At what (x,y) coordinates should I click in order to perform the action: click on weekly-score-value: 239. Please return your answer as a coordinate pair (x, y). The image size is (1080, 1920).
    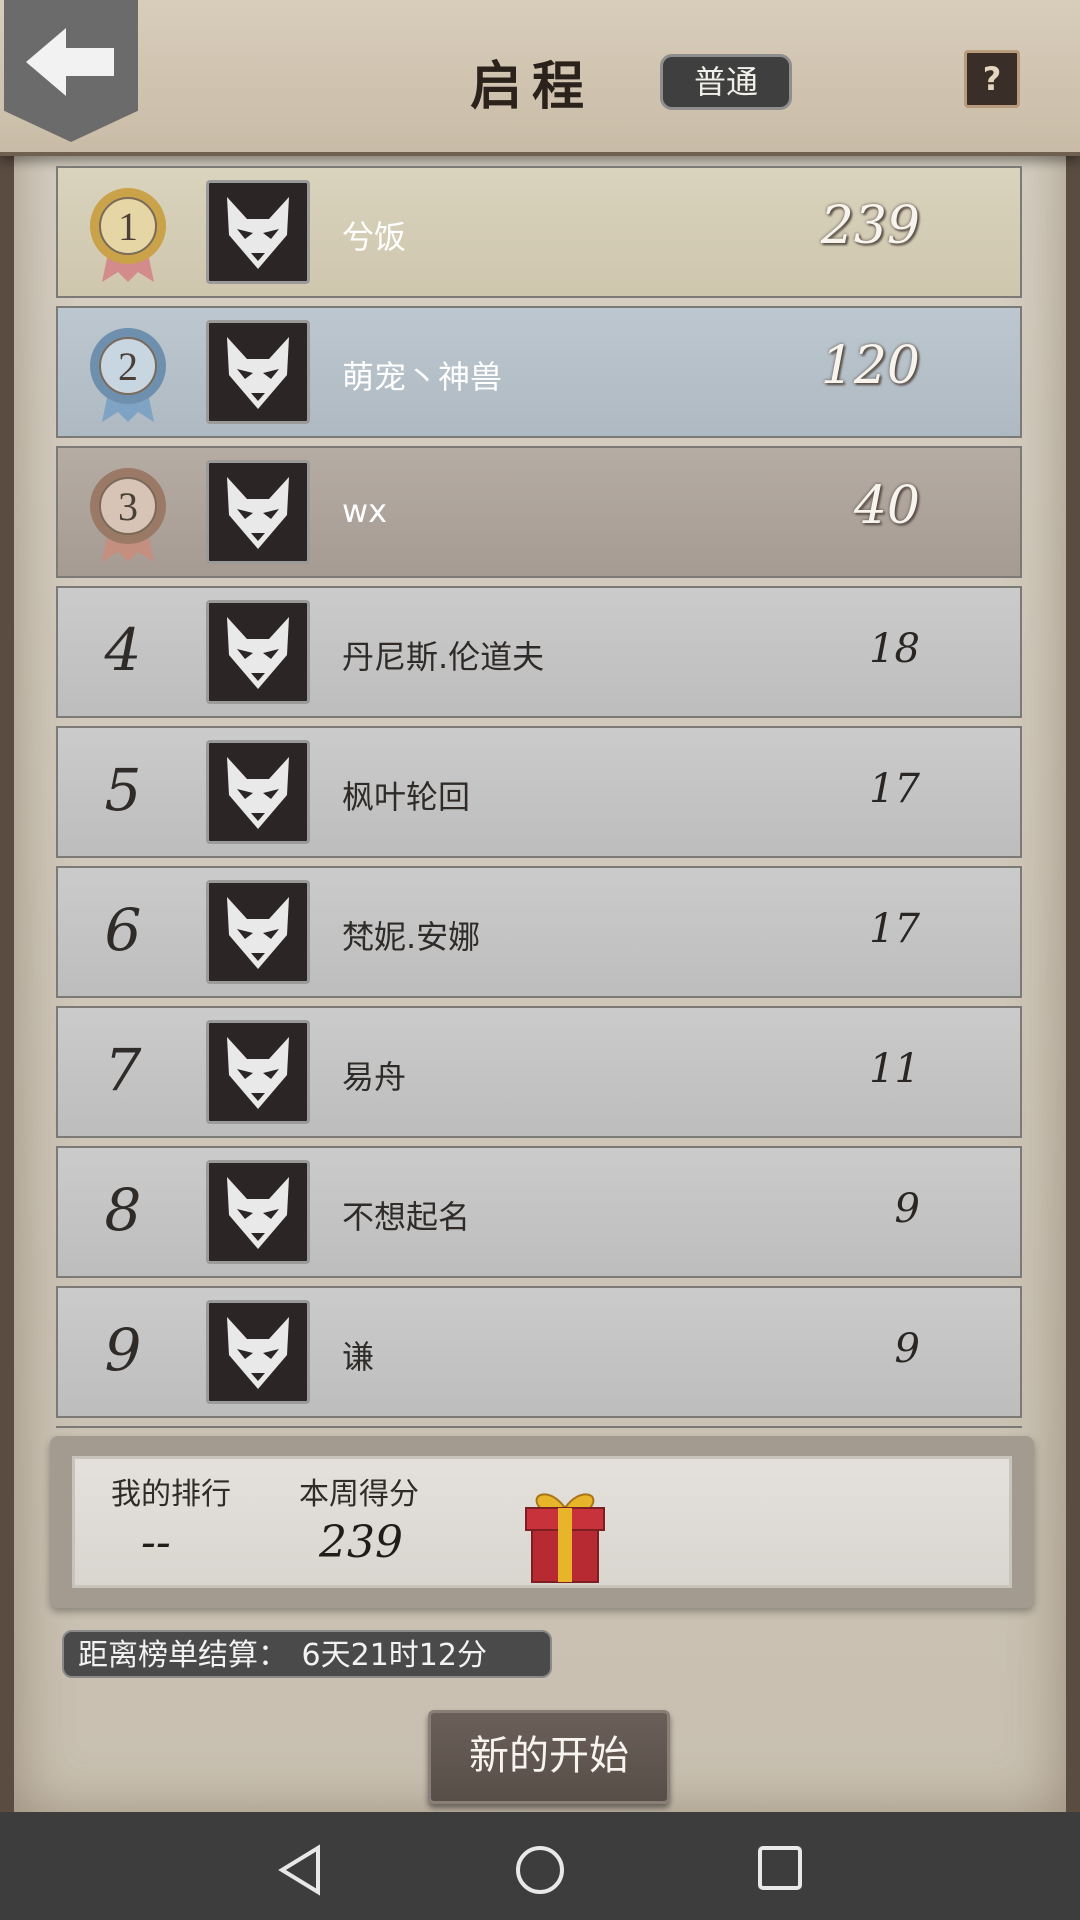
    Looking at the image, I should click on (361, 1542).